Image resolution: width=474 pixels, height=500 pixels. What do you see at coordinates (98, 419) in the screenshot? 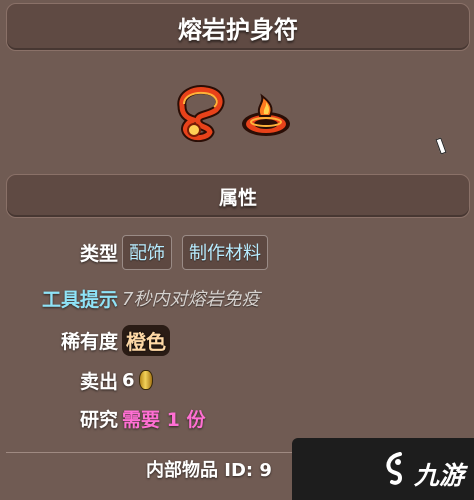
I see `research-label: 研究` at bounding box center [98, 419].